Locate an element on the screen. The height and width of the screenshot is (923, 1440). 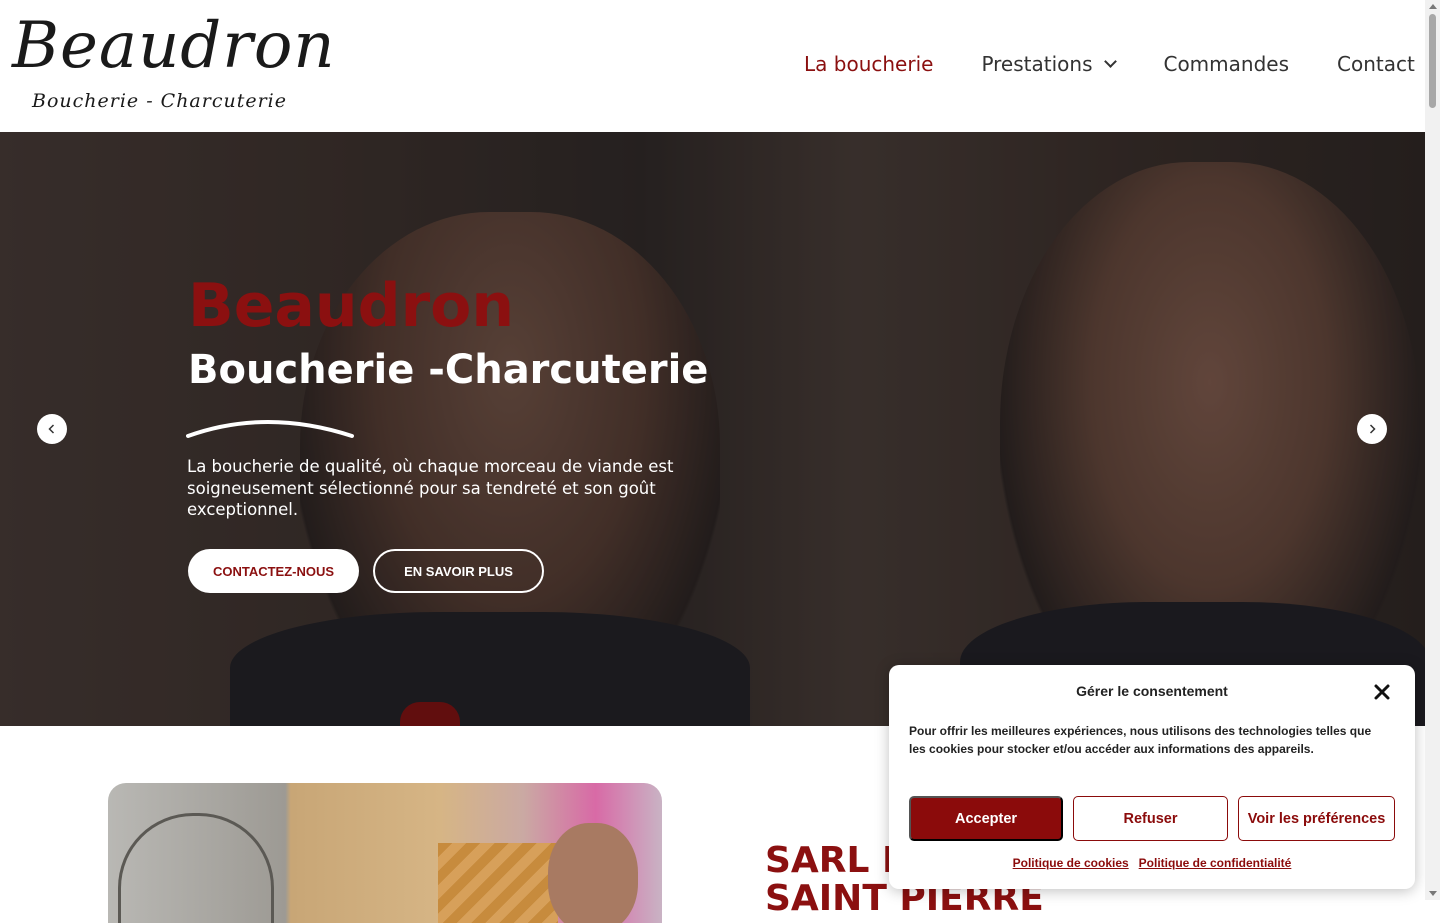
view-preferences-button: Voir les préférences is located at coordinates (1316, 818).